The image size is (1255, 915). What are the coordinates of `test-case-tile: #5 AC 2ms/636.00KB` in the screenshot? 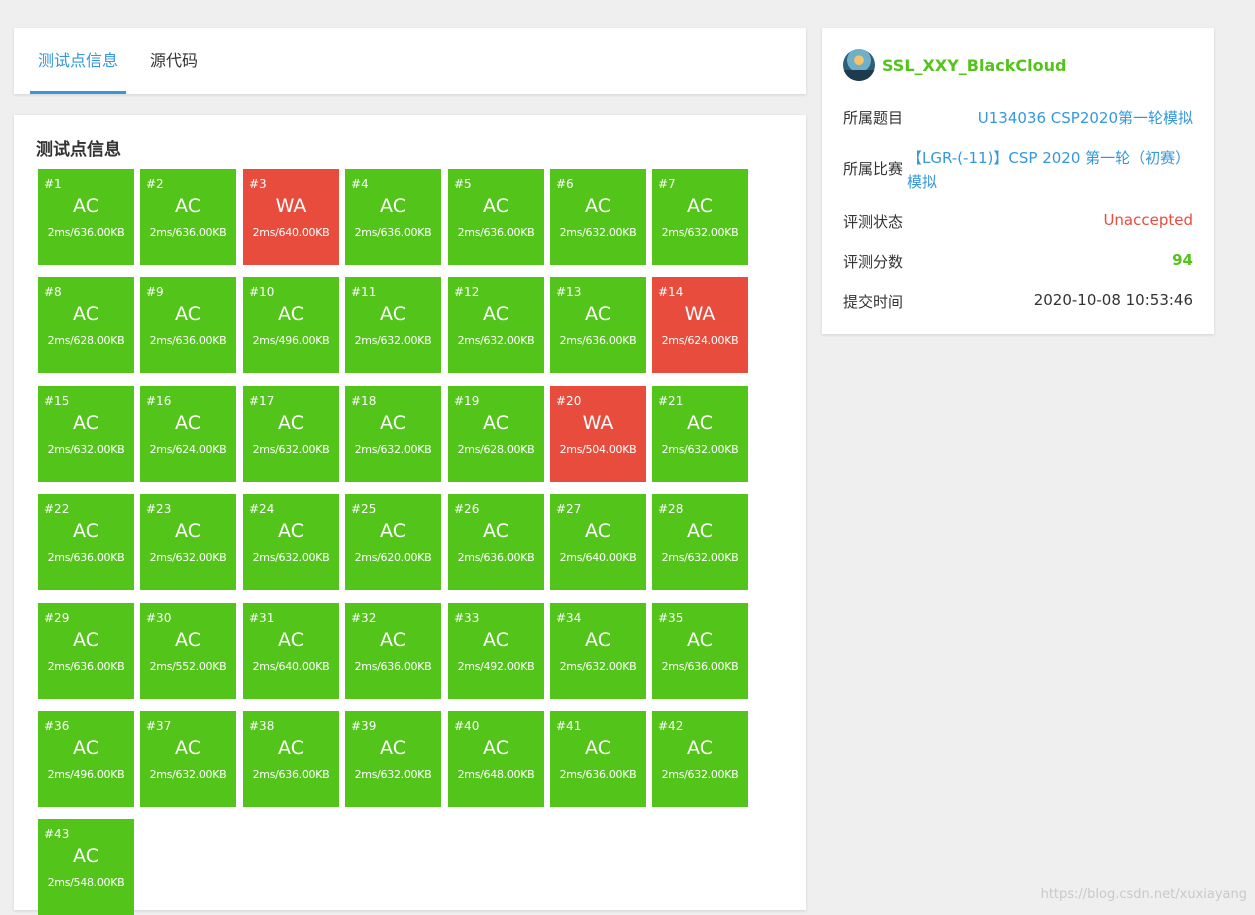 It's located at (496, 217).